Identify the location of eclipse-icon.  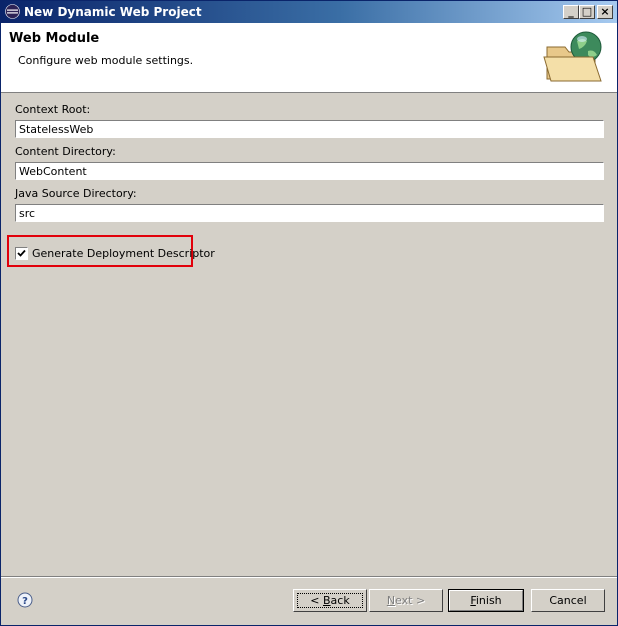
(12, 11).